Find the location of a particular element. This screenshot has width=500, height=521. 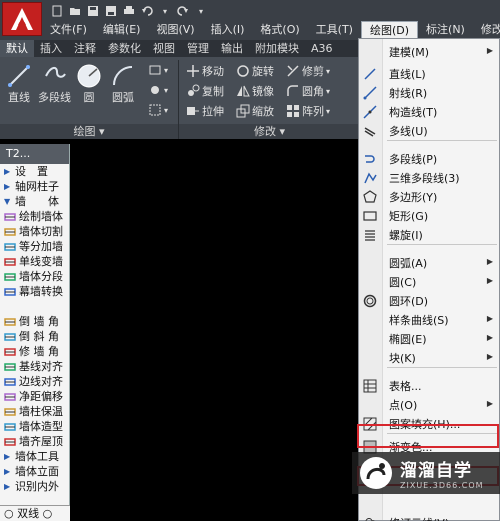

palette-item: 修 墙 角 is located at coordinates (34, 351).